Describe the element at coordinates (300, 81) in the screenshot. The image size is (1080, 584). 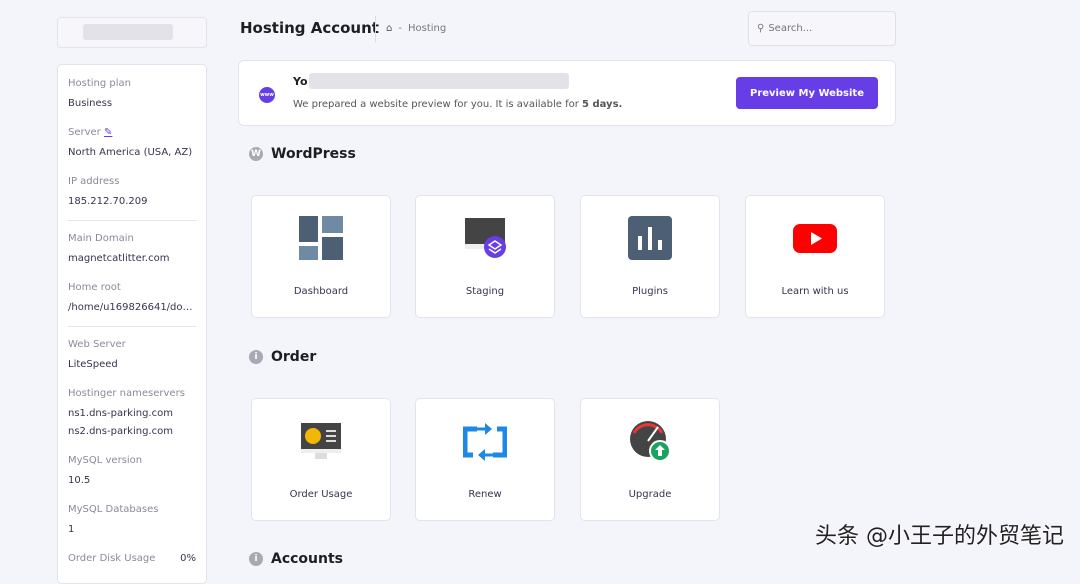
I see `banner-title: Yo` at that location.